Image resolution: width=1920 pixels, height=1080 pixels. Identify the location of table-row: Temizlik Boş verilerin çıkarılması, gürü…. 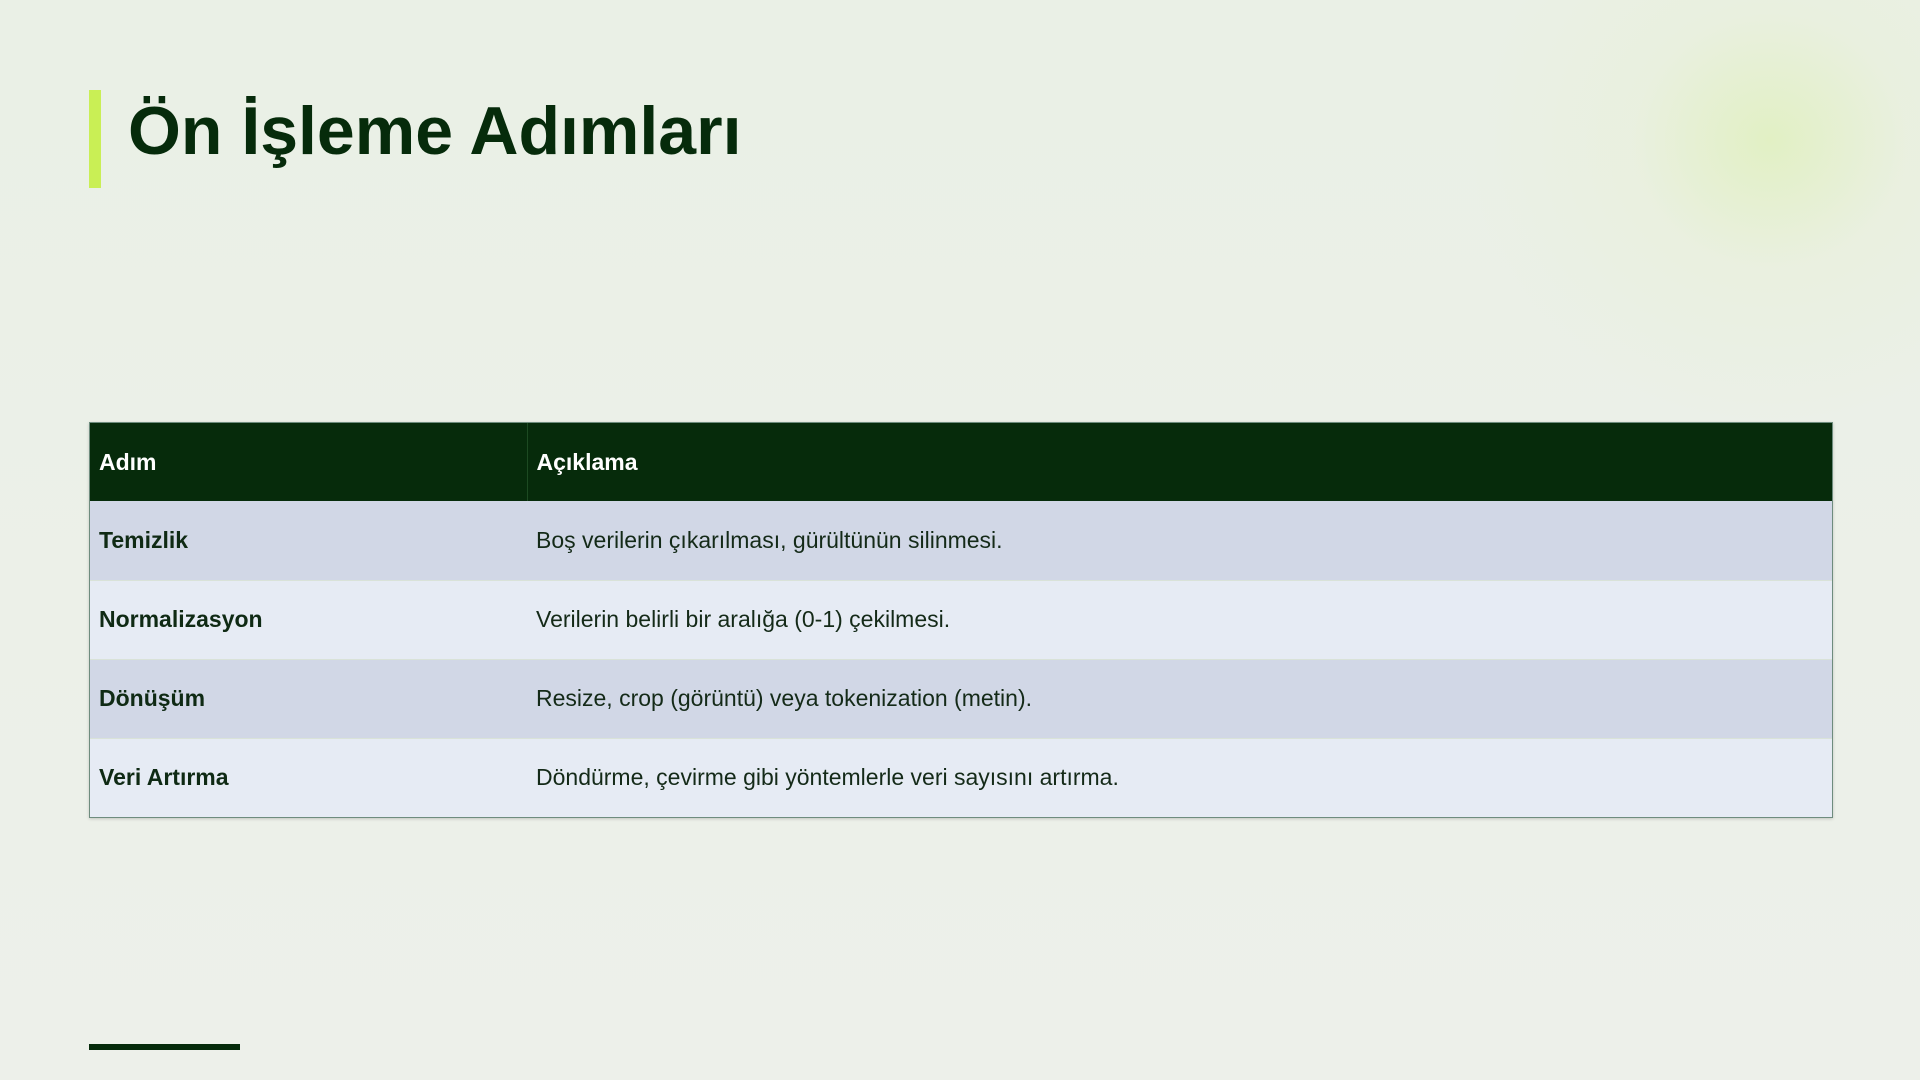
(961, 540).